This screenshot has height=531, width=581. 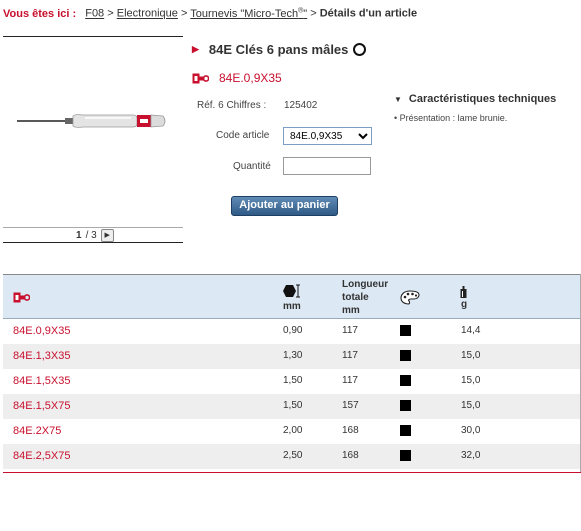 What do you see at coordinates (451, 118) in the screenshot?
I see `characteristics-item: • Présentation : lame brunie.` at bounding box center [451, 118].